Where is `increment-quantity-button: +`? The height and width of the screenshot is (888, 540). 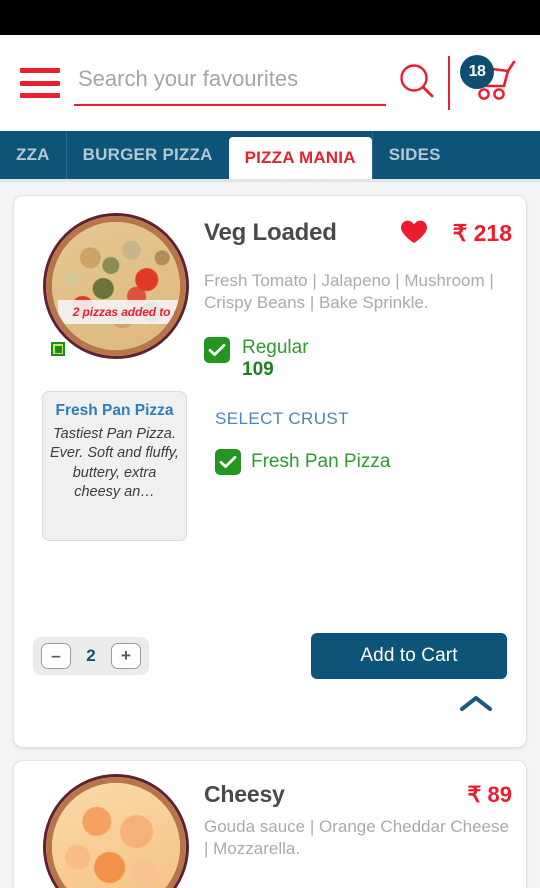
increment-quantity-button: + is located at coordinates (126, 655).